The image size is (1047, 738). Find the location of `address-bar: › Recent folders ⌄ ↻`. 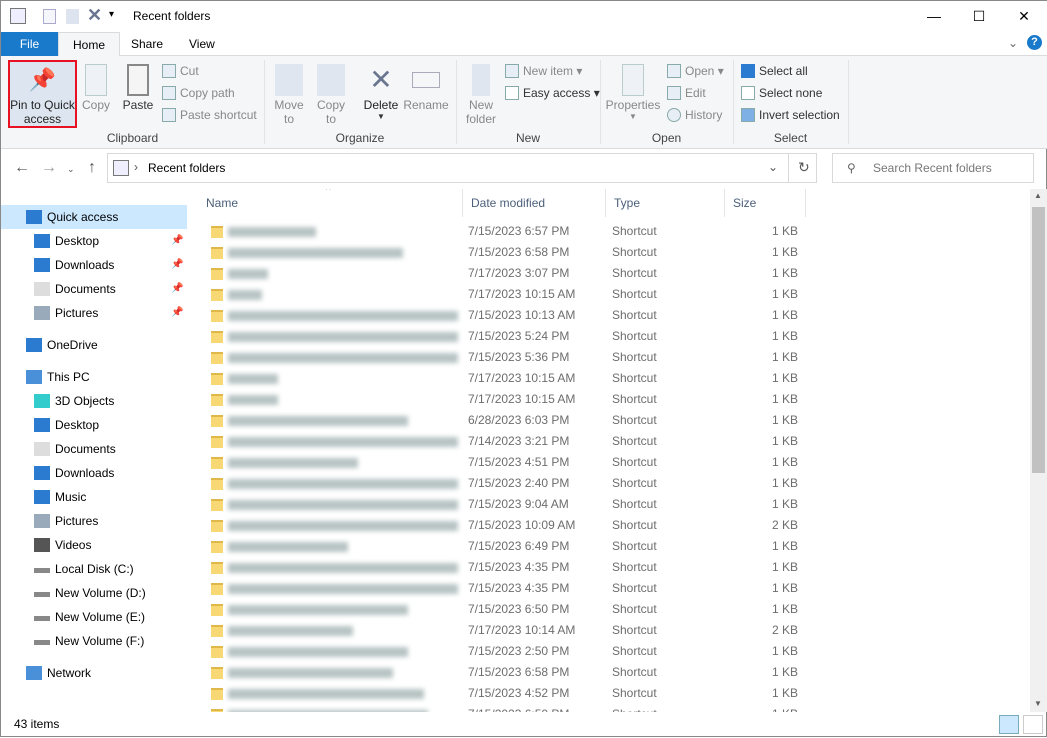

address-bar: › Recent folders ⌄ ↻ is located at coordinates (462, 168).